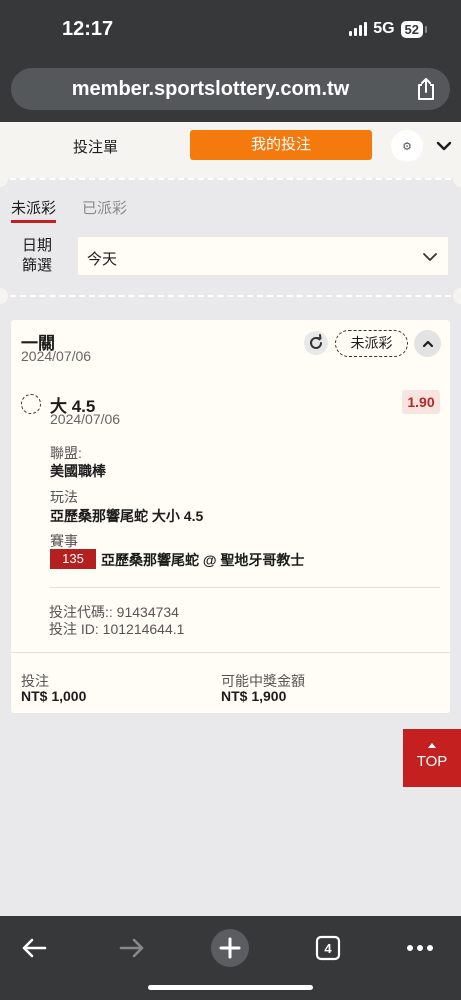 This screenshot has width=461, height=1000. I want to click on signal-icon, so click(358, 29).